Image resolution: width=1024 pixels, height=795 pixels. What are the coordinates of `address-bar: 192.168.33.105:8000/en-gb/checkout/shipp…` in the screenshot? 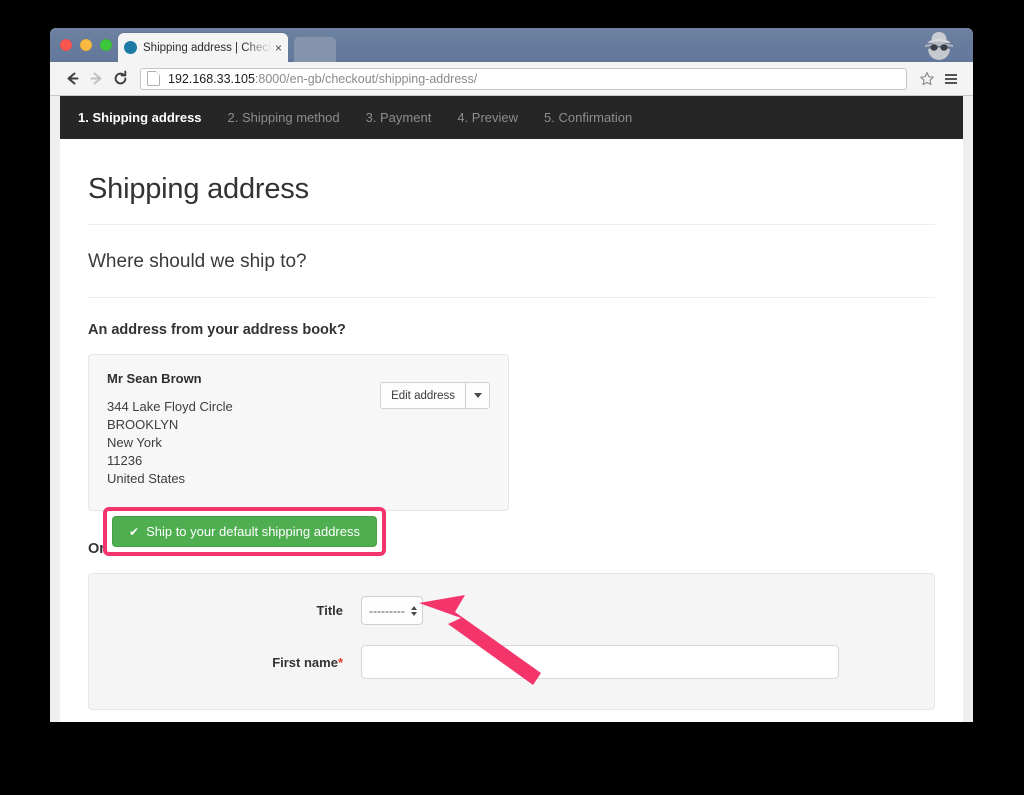 It's located at (523, 78).